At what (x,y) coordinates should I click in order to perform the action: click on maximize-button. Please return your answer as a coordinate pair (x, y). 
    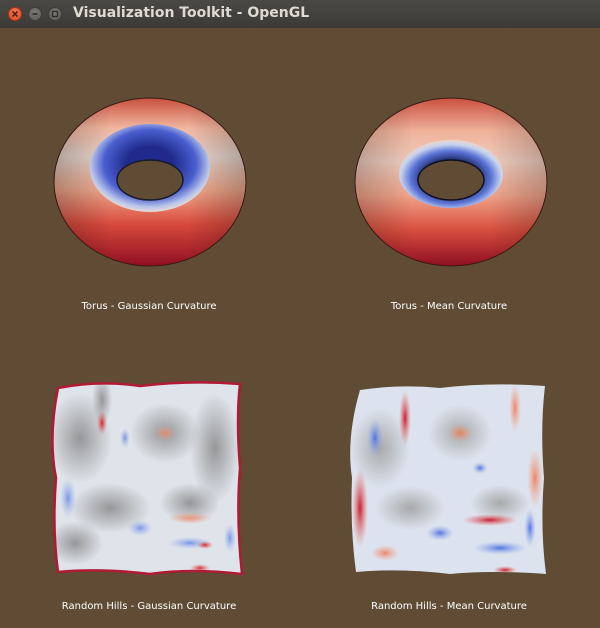
    Looking at the image, I should click on (55, 14).